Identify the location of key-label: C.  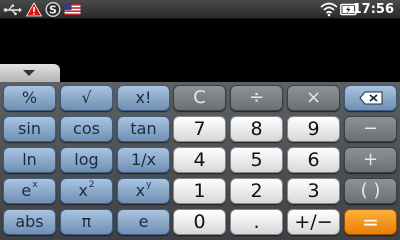
(199, 97).